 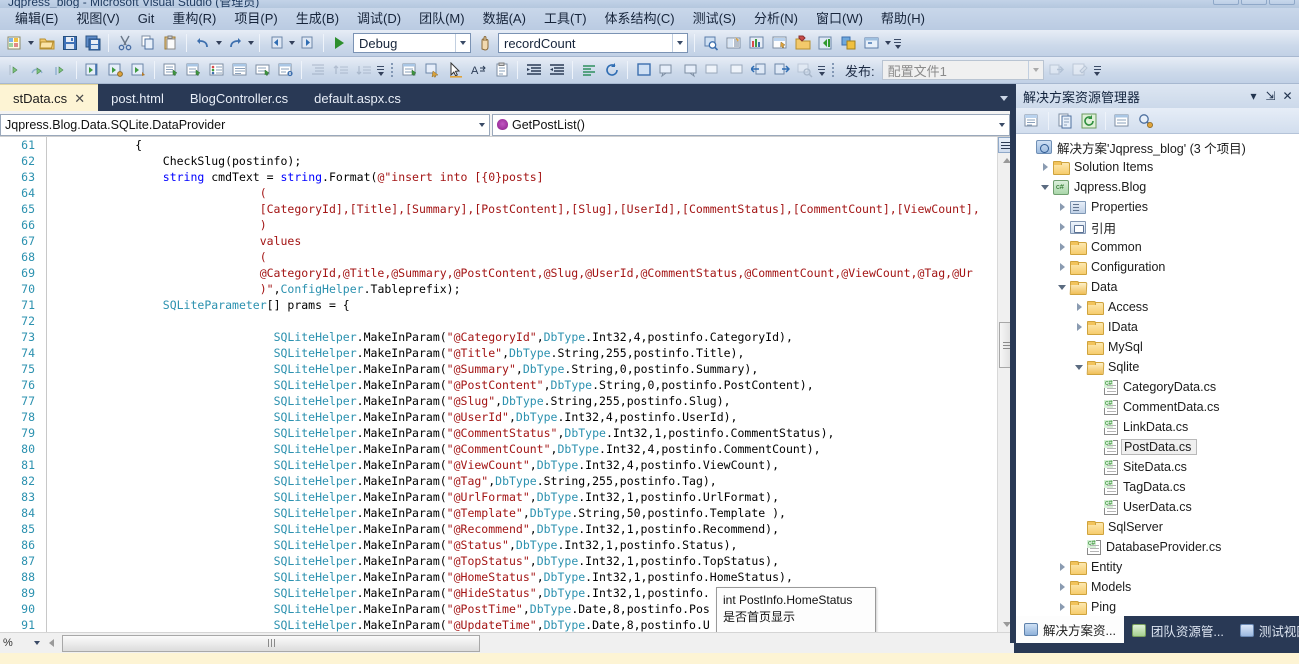 What do you see at coordinates (1157, 167) in the screenshot?
I see `tree-item: Solution Items` at bounding box center [1157, 167].